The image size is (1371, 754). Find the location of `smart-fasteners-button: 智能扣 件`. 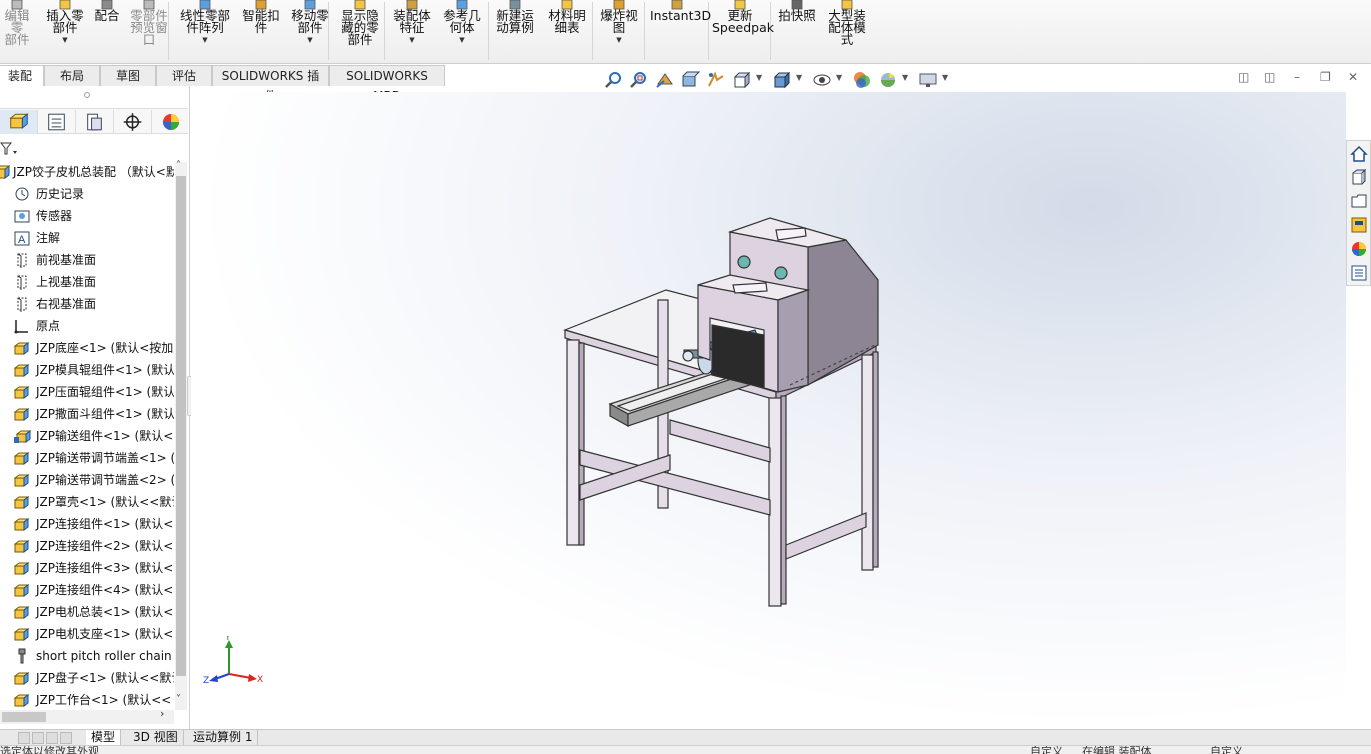

smart-fasteners-button: 智能扣 件 is located at coordinates (261, 31).